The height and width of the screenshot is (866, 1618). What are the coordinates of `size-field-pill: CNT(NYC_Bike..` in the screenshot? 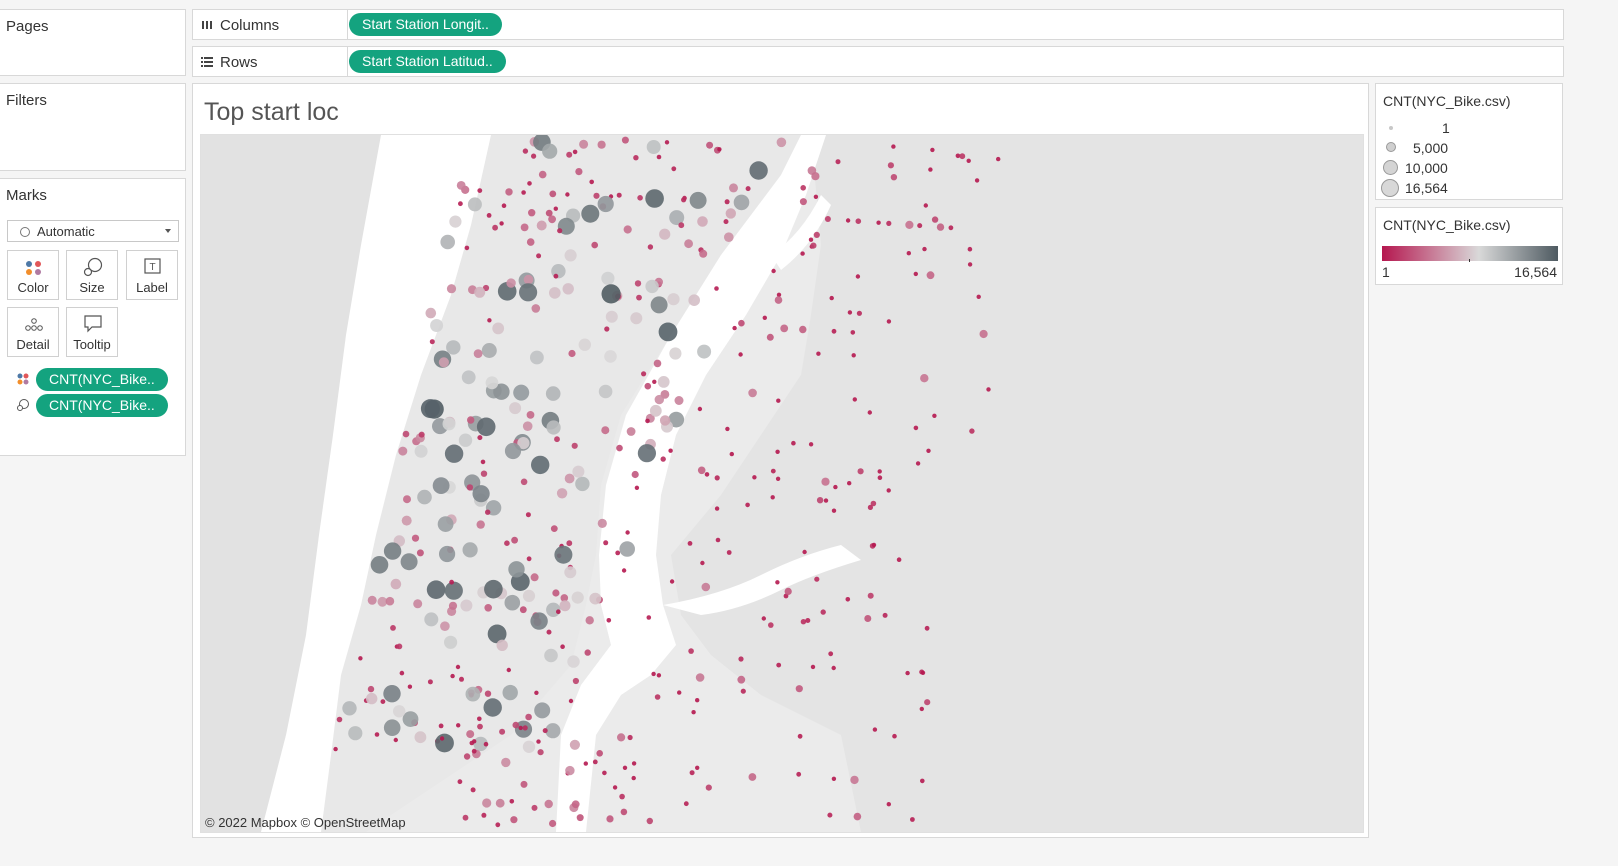 It's located at (102, 405).